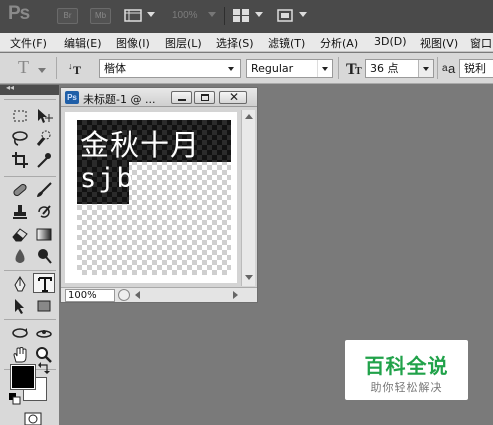 This screenshot has width=493, height=425. I want to click on scroll-down-icon, so click(249, 277).